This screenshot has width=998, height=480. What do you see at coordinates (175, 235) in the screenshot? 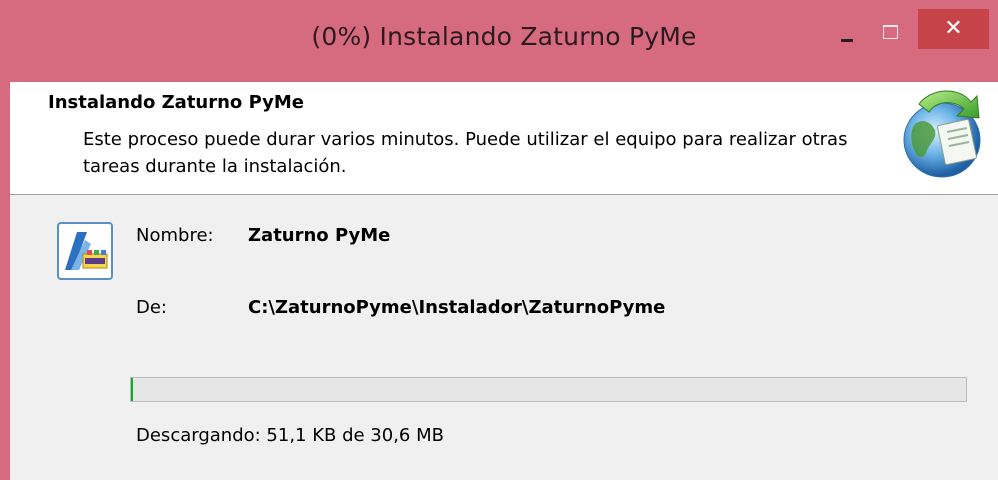
I see `name-label: Nombre:` at bounding box center [175, 235].